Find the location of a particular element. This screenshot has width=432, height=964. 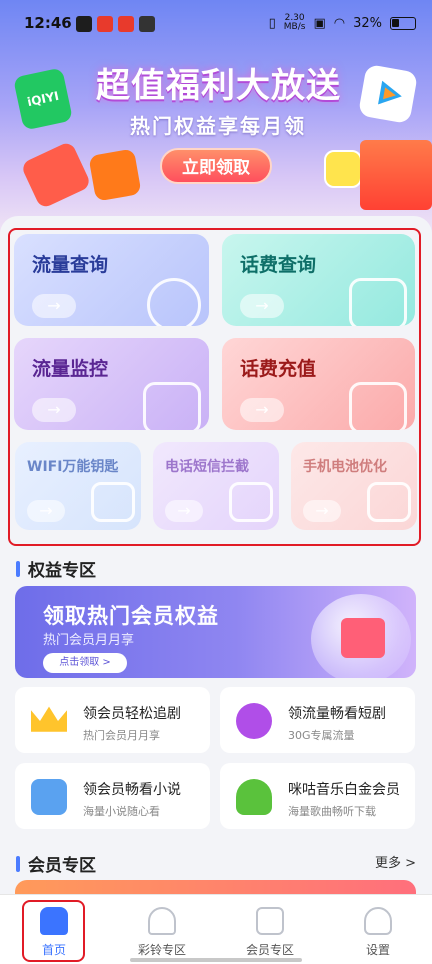

benefit-title: 咪咕音乐白金会员 is located at coordinates (344, 790).